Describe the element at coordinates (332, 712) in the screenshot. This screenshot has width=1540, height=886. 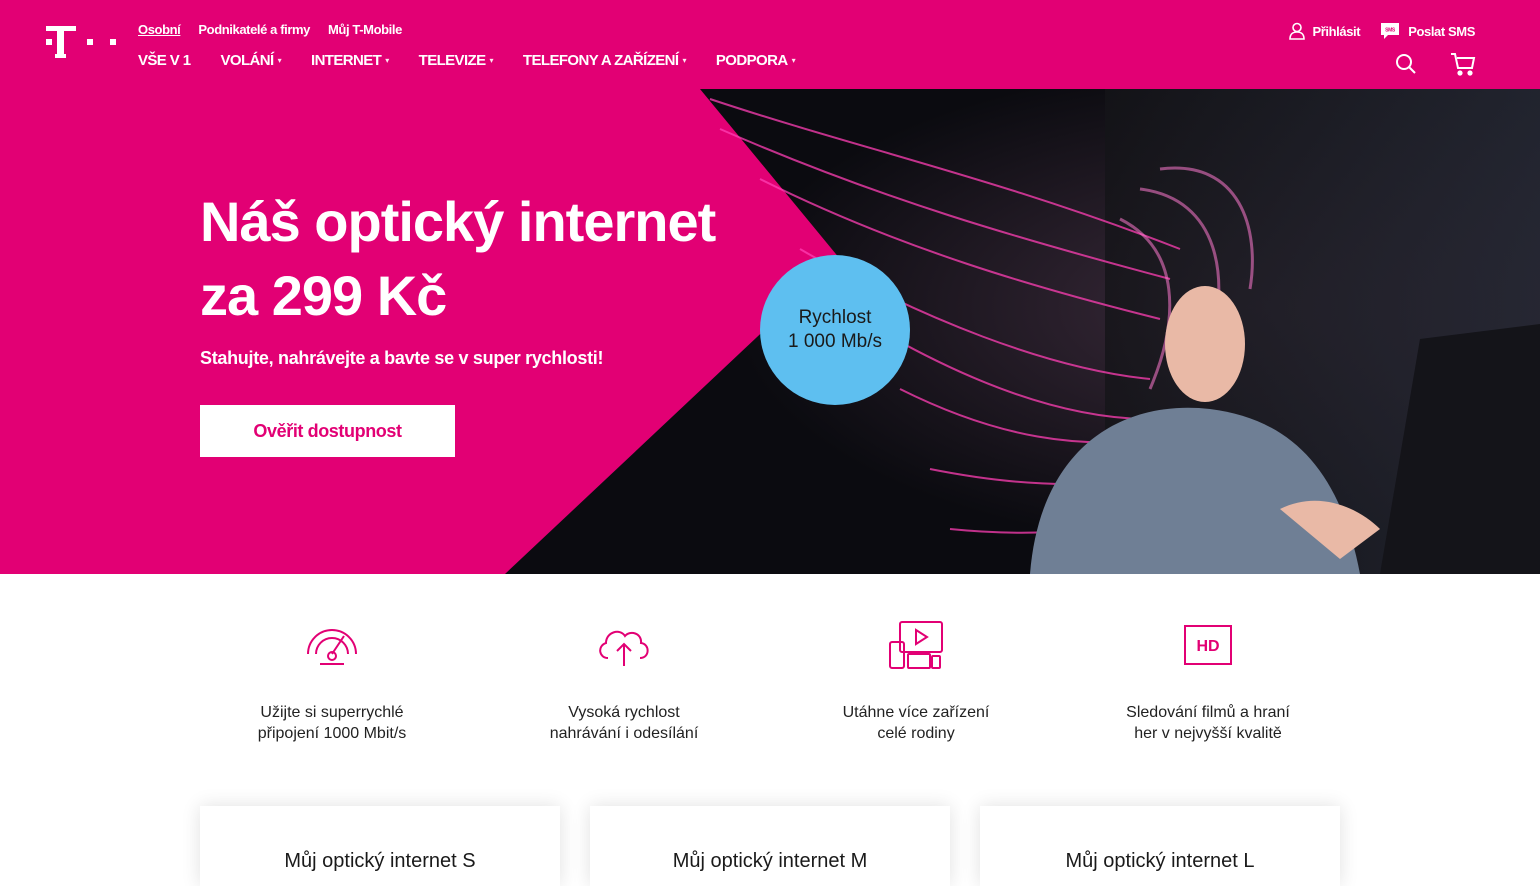
I see `feature-line1: Užijte si superrychlé` at that location.